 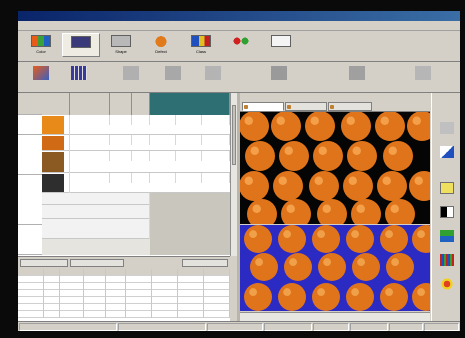 What do you see at coordinates (335, 268) in the screenshot?
I see `camera-image-mask` at bounding box center [335, 268].